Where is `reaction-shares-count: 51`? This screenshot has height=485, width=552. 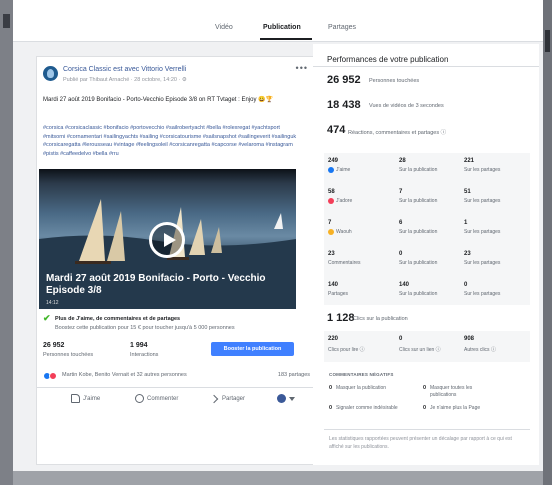
reaction-shares-count: 51 is located at coordinates (467, 192).